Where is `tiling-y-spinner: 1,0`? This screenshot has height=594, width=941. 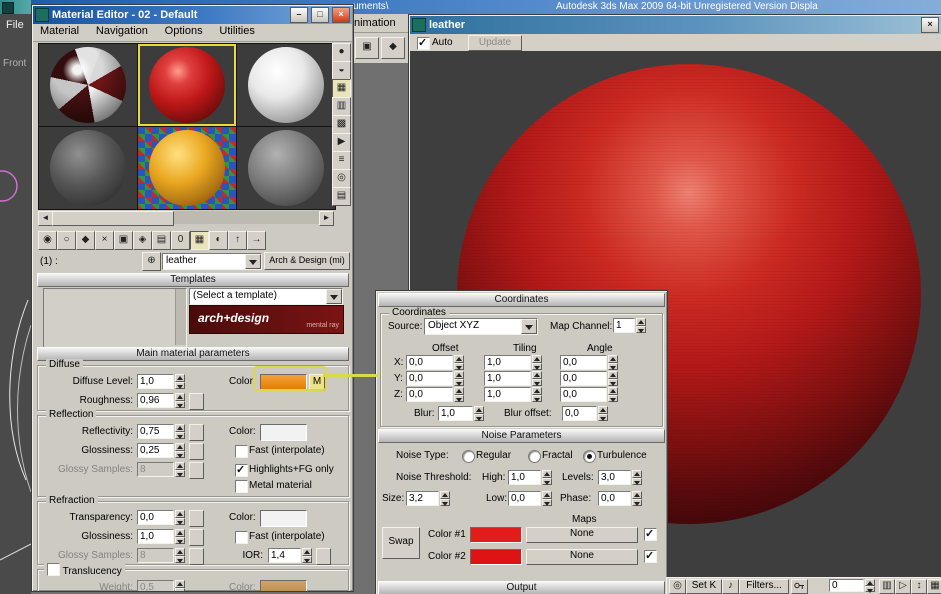
tiling-y-spinner: 1,0 is located at coordinates (513, 378).